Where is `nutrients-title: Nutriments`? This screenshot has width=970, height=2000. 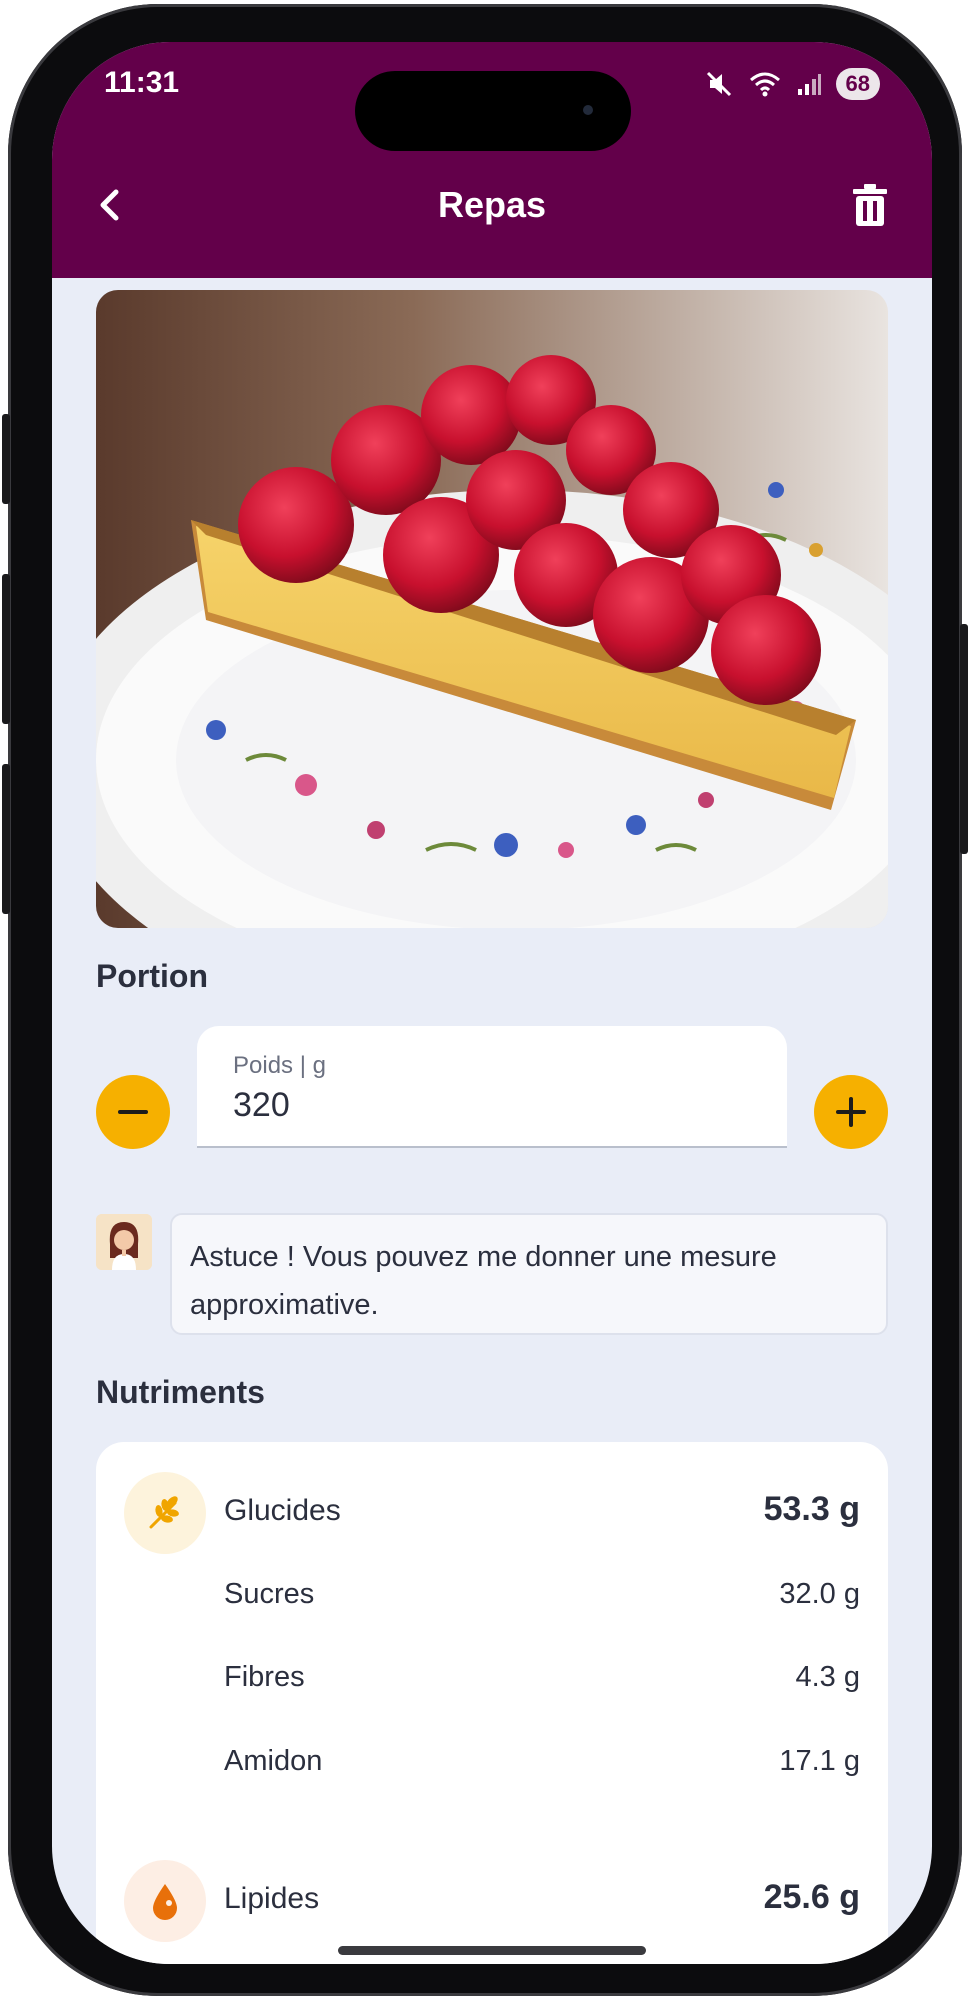
nutrients-title: Nutriments is located at coordinates (180, 1392).